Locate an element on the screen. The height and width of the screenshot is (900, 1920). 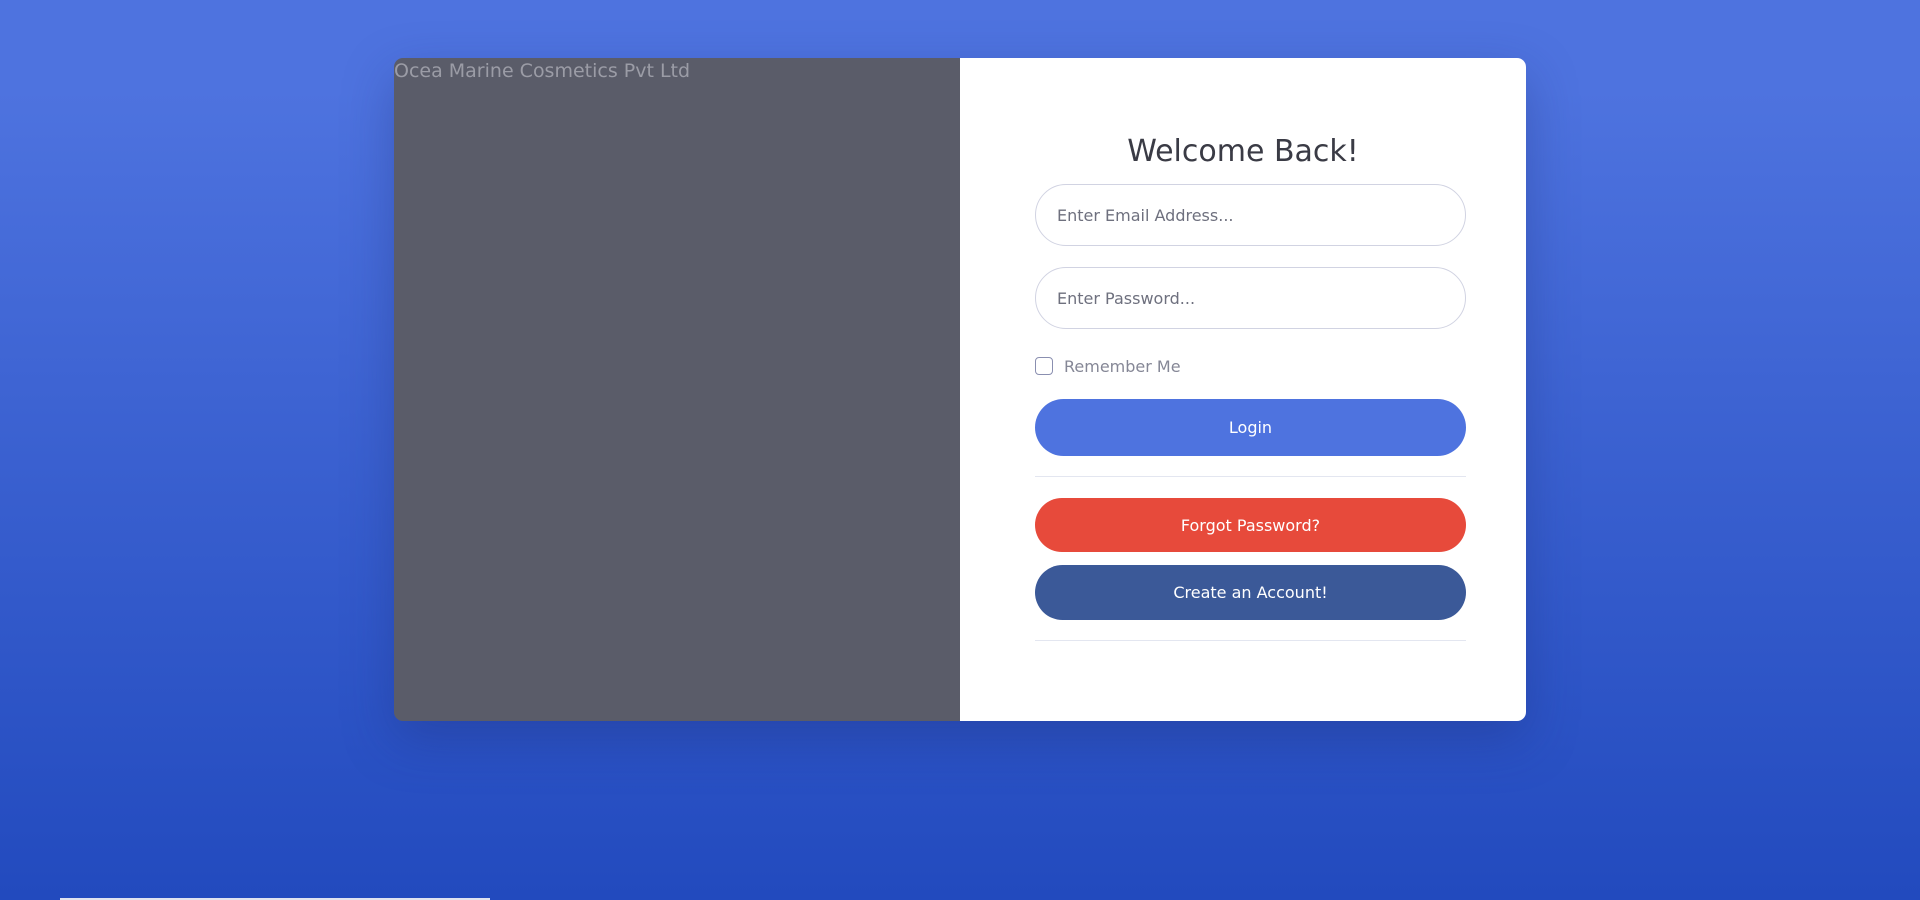
page-title: Welcome Back! is located at coordinates (1243, 152).